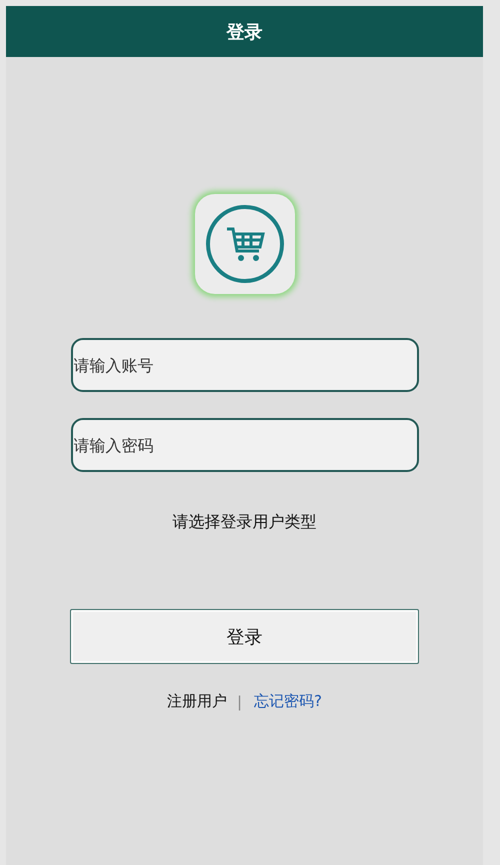  I want to click on register-link: 注册用户, so click(196, 701).